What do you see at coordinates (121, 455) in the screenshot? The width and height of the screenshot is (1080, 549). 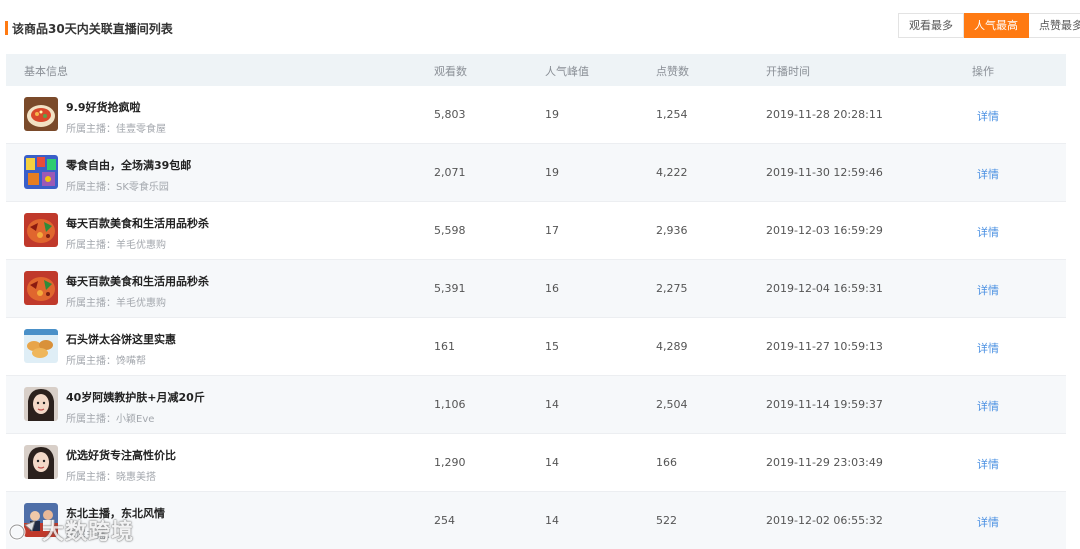 I see `live-room-name: 优选好货专注高性价比` at bounding box center [121, 455].